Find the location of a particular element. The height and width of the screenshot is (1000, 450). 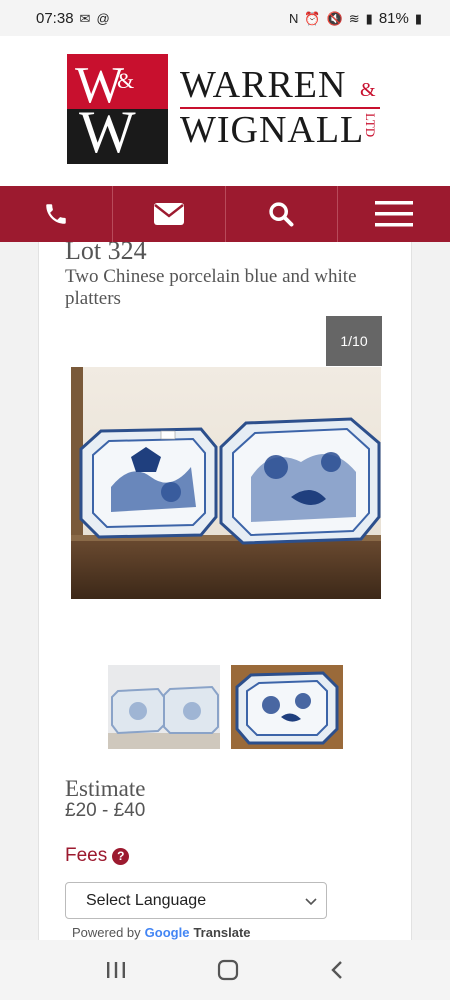

image-counter: 1/10 is located at coordinates (354, 341).